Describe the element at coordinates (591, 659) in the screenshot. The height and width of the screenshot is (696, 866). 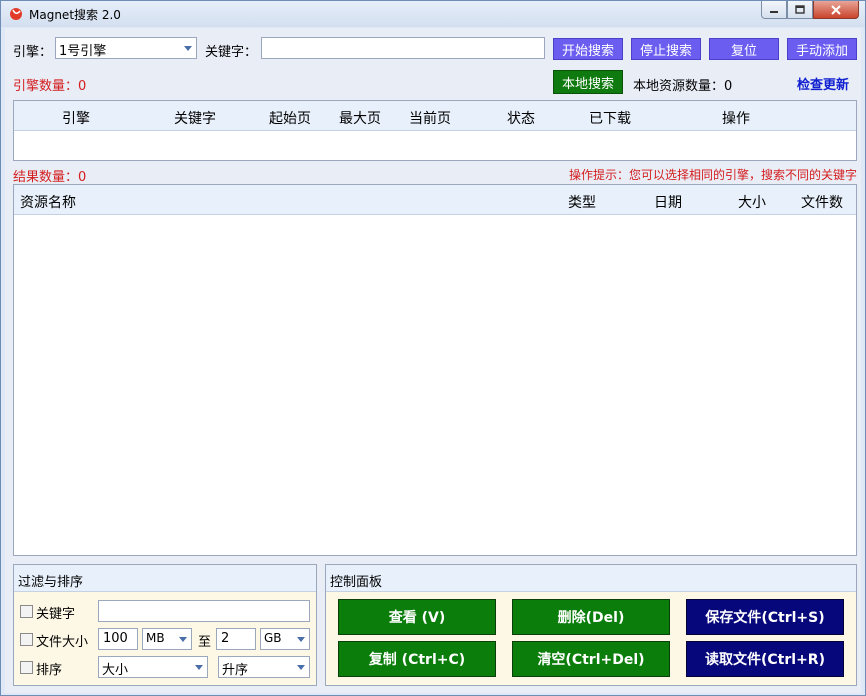
I see `clear-button: 清空(Ctrl+Del)` at that location.